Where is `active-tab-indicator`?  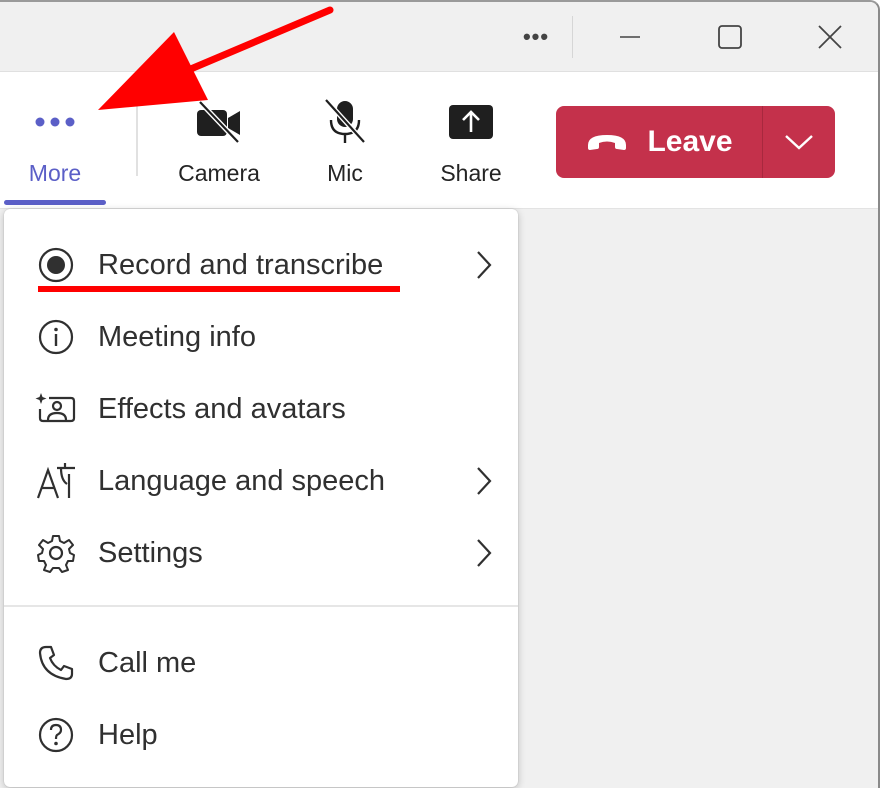 active-tab-indicator is located at coordinates (55, 202).